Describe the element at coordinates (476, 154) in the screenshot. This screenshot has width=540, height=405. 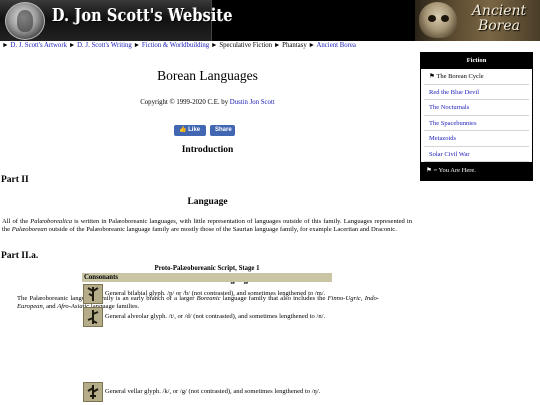
I see `sidebar-item: Solar Civil War` at that location.